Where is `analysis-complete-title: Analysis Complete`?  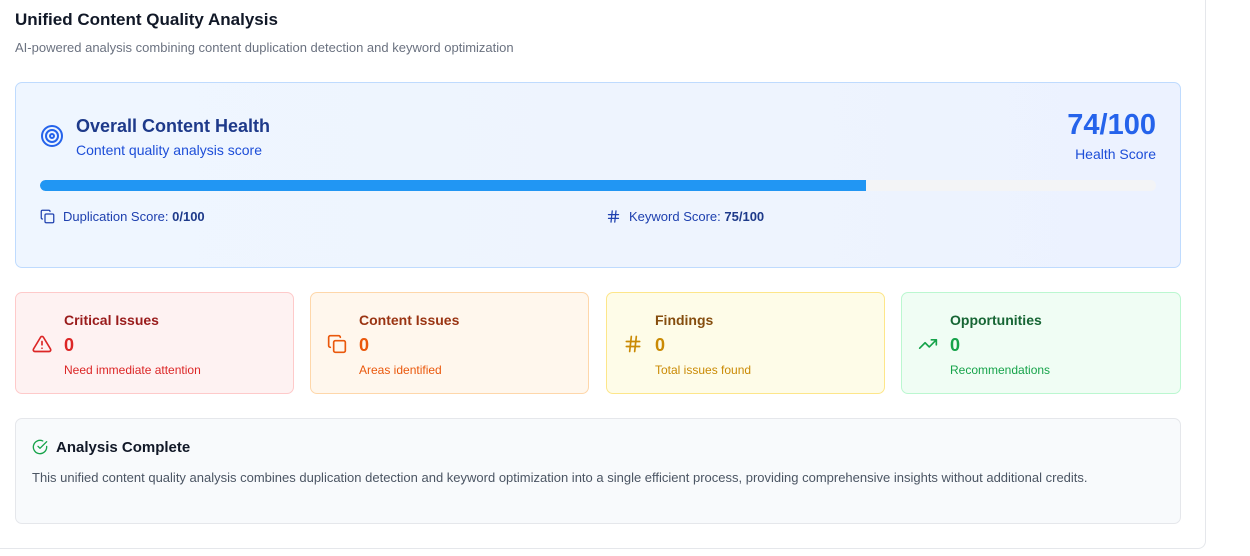 analysis-complete-title: Analysis Complete is located at coordinates (123, 447).